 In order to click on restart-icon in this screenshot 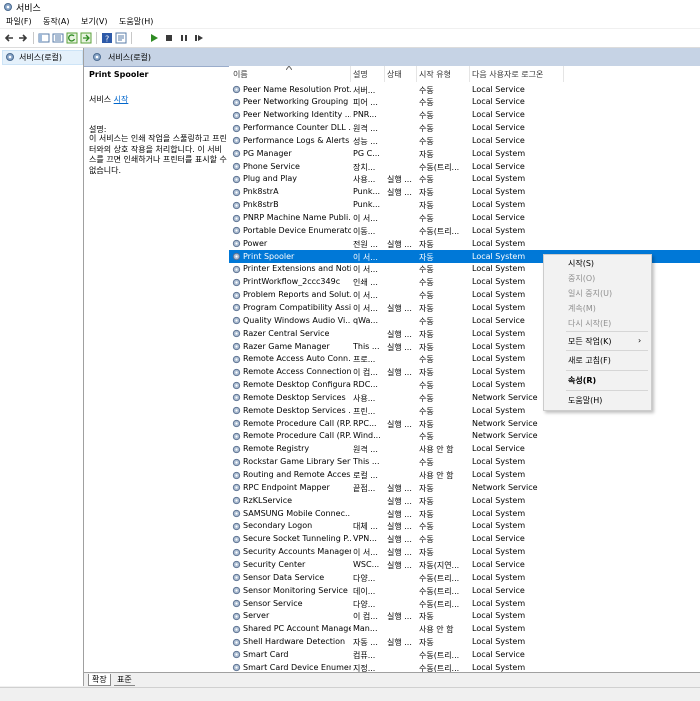, I will do `click(199, 38)`.